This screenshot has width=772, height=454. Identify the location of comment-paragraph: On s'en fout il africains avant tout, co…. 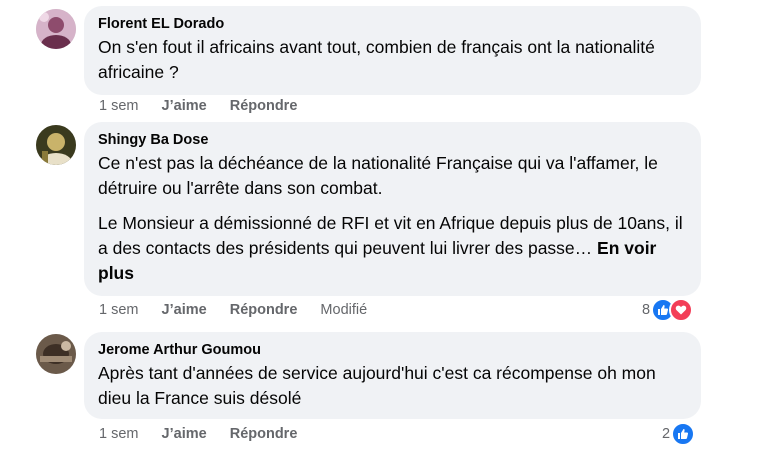
(376, 59).